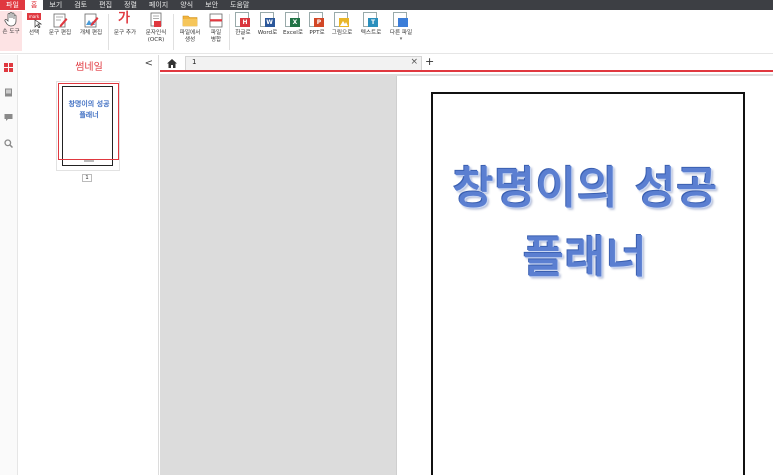  I want to click on page-thumbnail: 창명이의 성공 플래너, so click(88, 126).